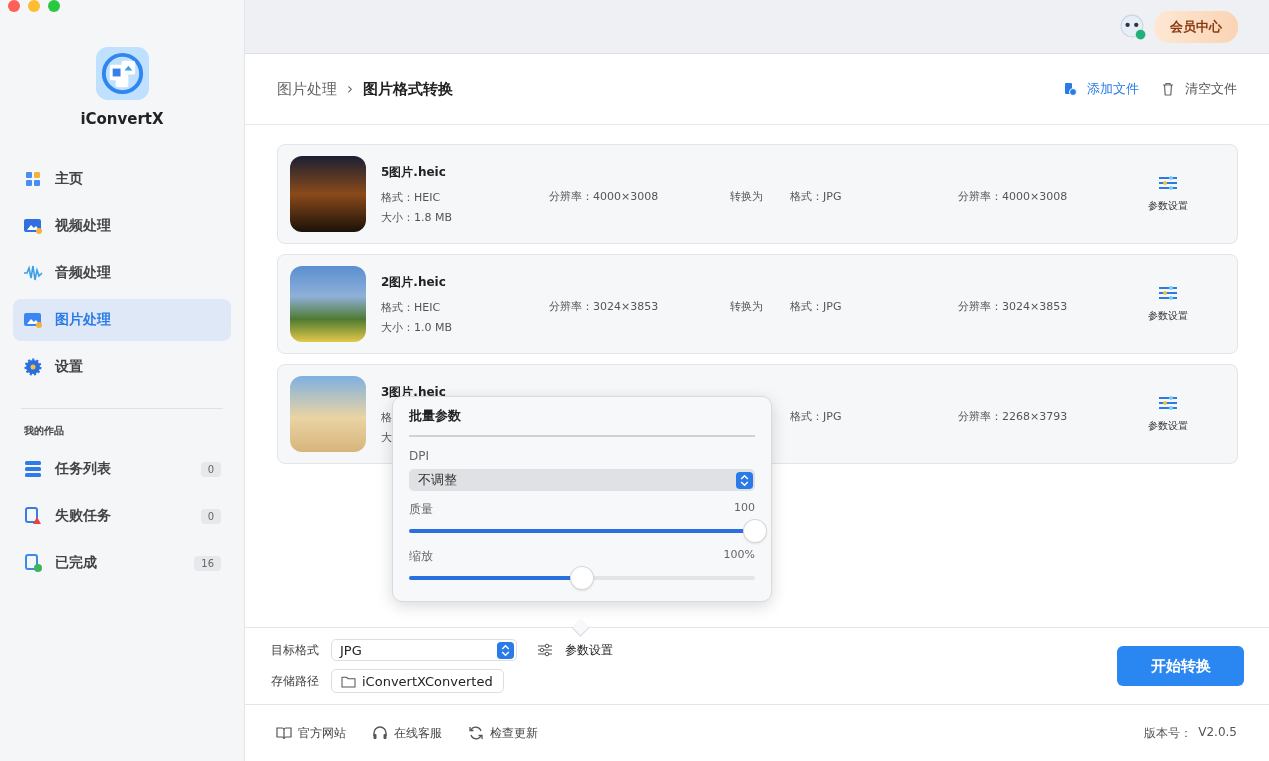 The width and height of the screenshot is (1269, 761). I want to click on sidebar-item: 设置, so click(122, 367).